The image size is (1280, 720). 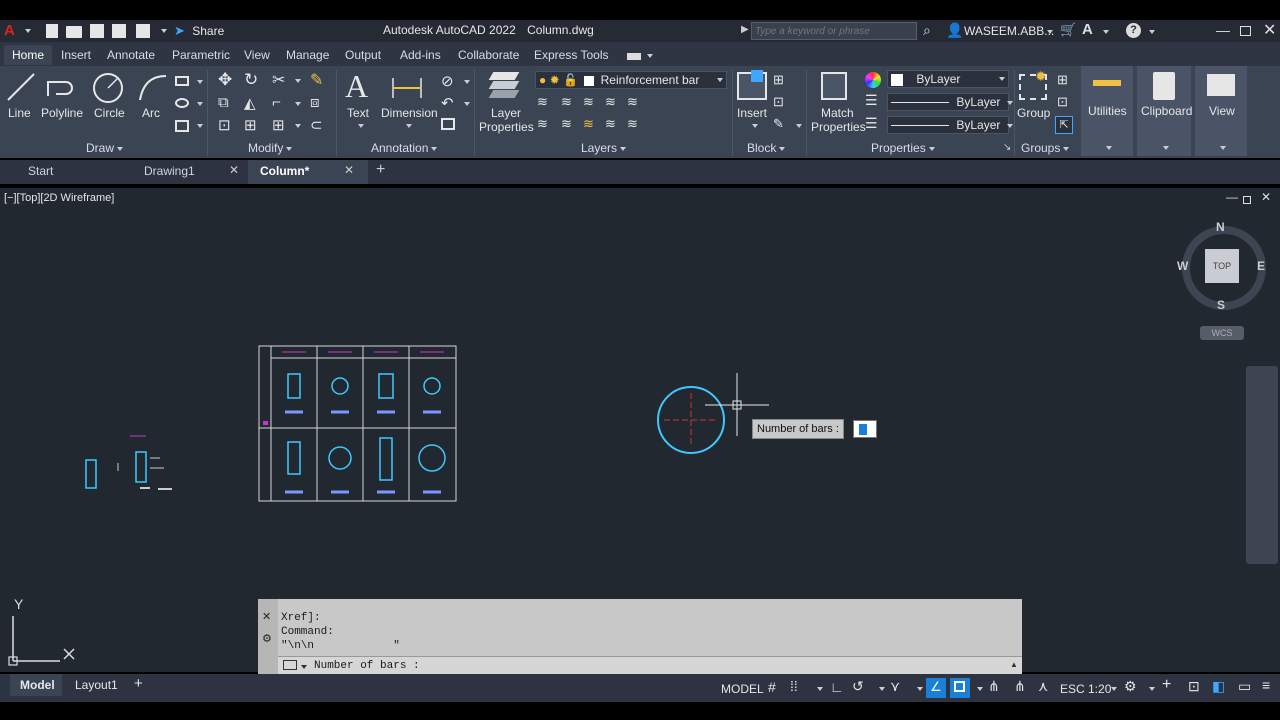 What do you see at coordinates (270, 148) in the screenshot?
I see `modify-panel-label: Modify` at bounding box center [270, 148].